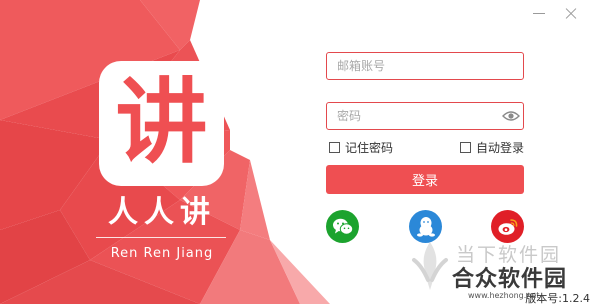  I want to click on remember-password-label: 记住密码, so click(369, 148).